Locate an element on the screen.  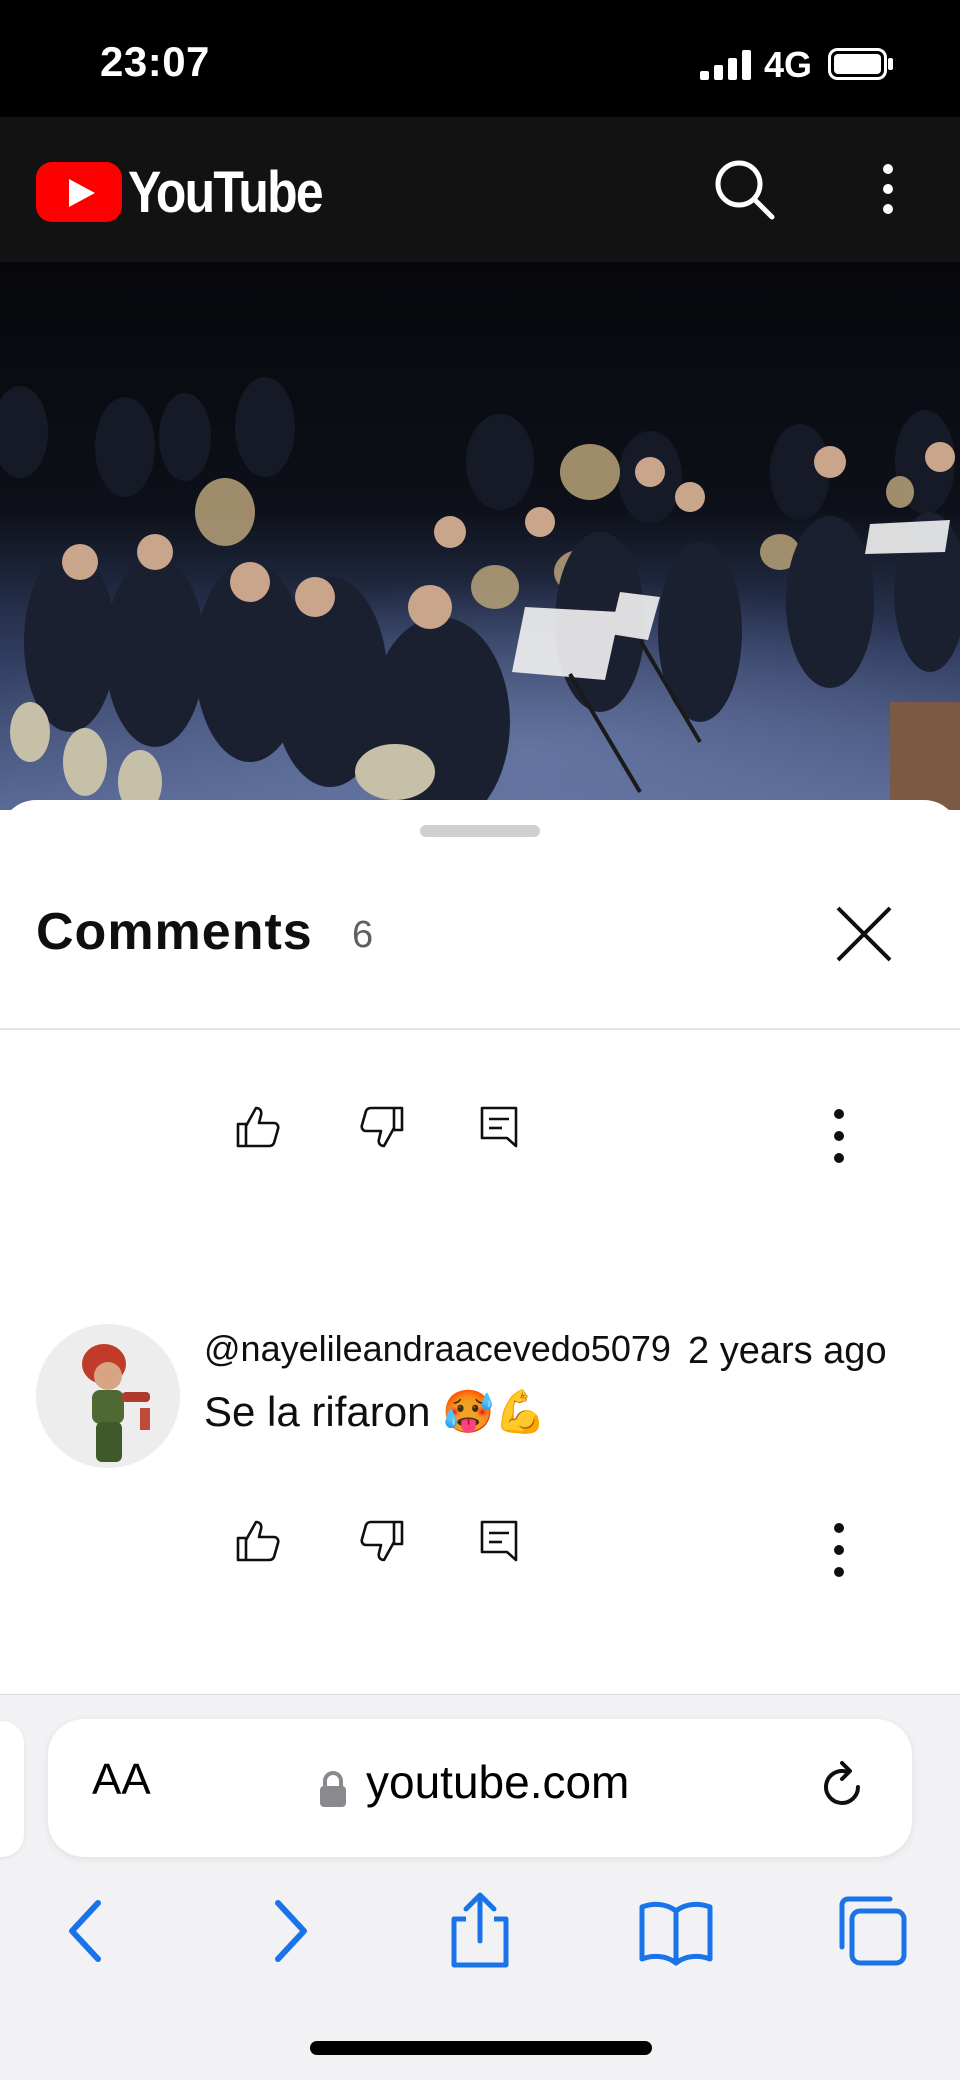
youtube-play-icon is located at coordinates (79, 192).